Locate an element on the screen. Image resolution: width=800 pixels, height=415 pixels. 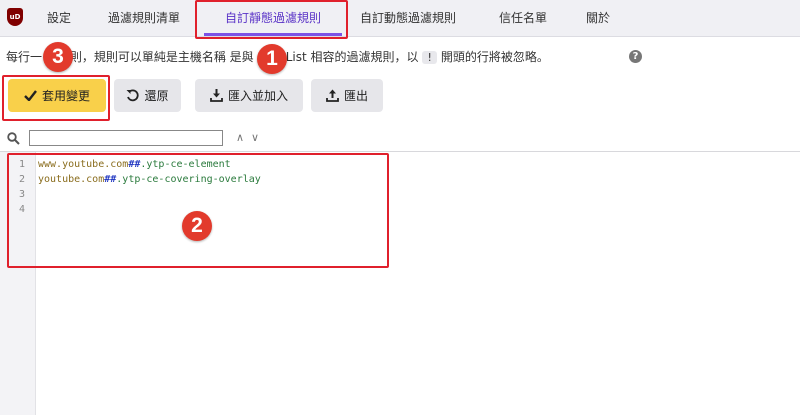
tab-my-rules: 自訂動態過濾規則 is located at coordinates (408, 18).